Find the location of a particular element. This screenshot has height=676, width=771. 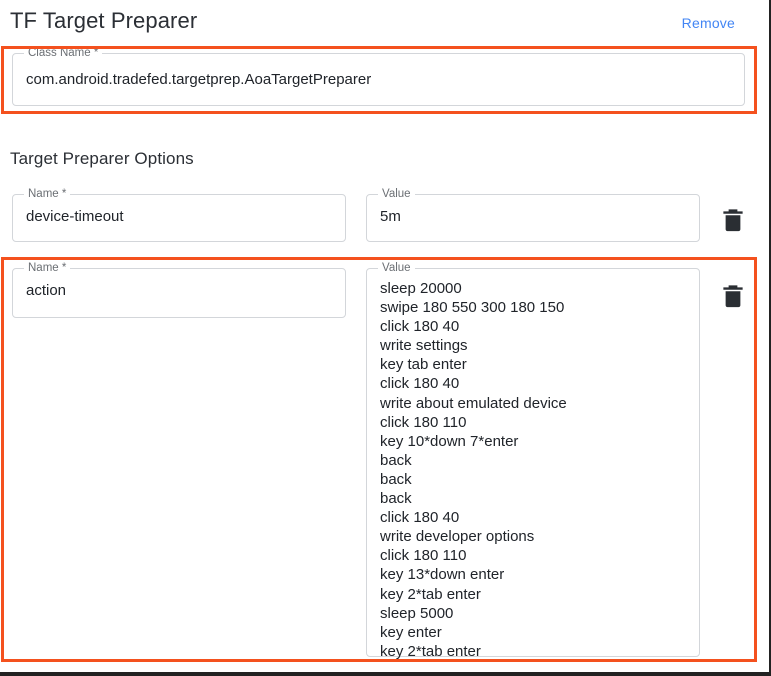

option-name-value-0: device-timeout is located at coordinates (180, 216).